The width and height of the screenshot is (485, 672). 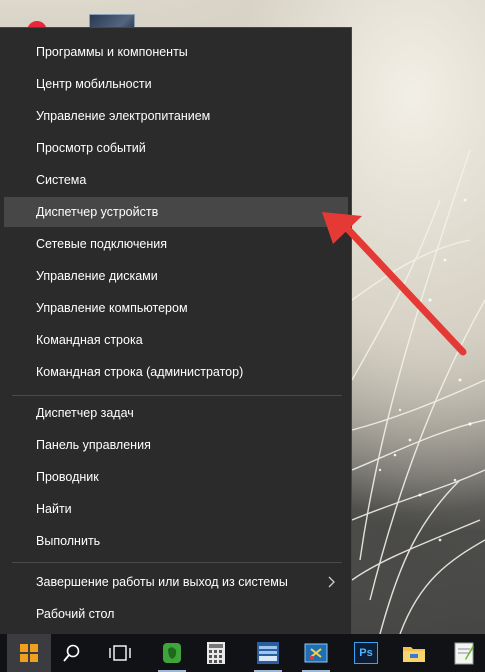 I want to click on taskbar: Ps, so click(x=242, y=653).